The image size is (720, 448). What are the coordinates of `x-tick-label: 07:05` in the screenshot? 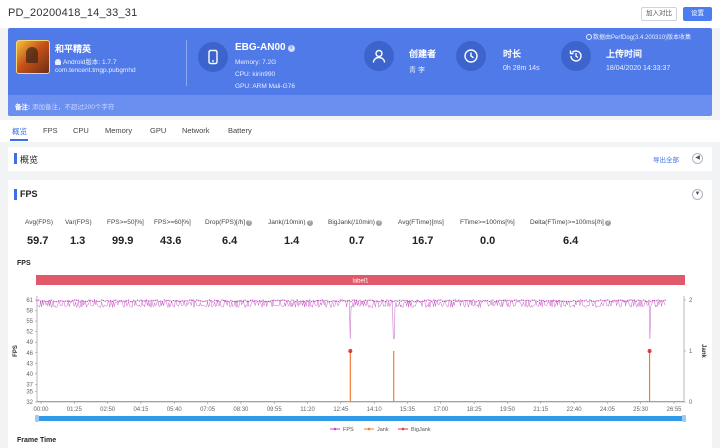 It's located at (208, 410).